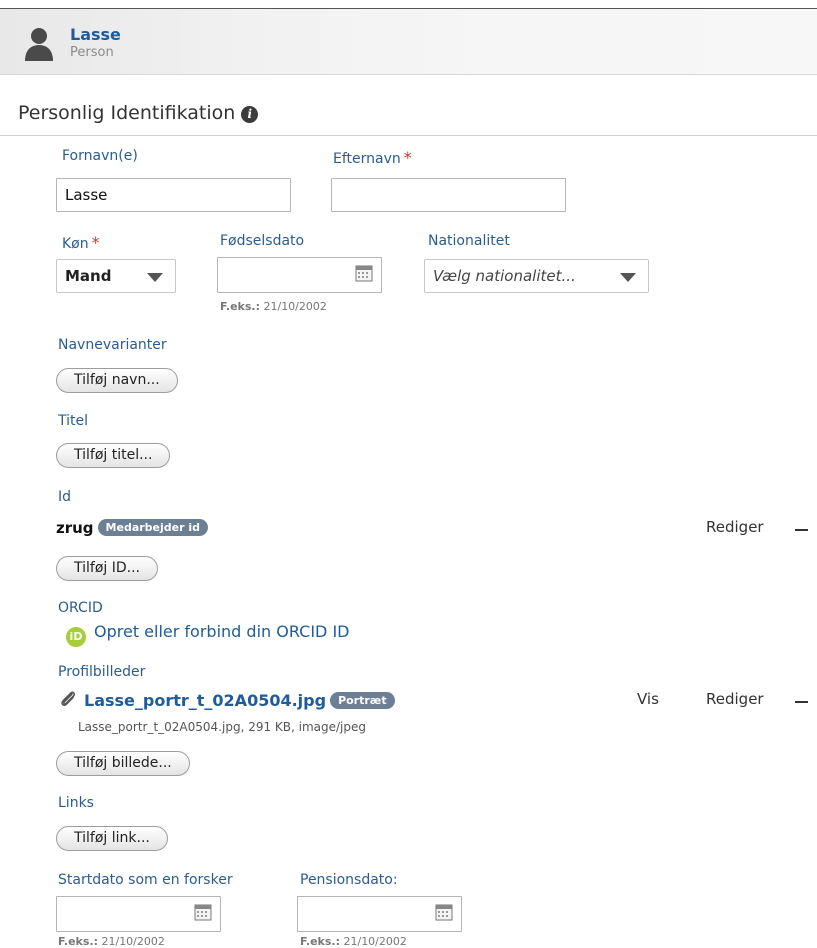  I want to click on birthdate-hint: F.eks.: 21/10/2002, so click(273, 306).